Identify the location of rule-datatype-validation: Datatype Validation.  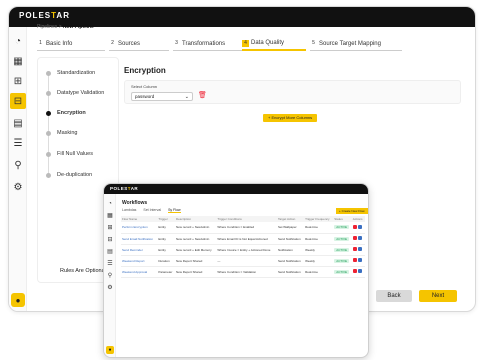
(75, 93).